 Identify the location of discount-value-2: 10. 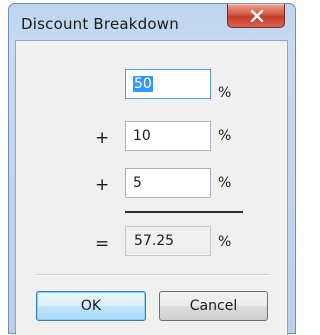
(142, 136).